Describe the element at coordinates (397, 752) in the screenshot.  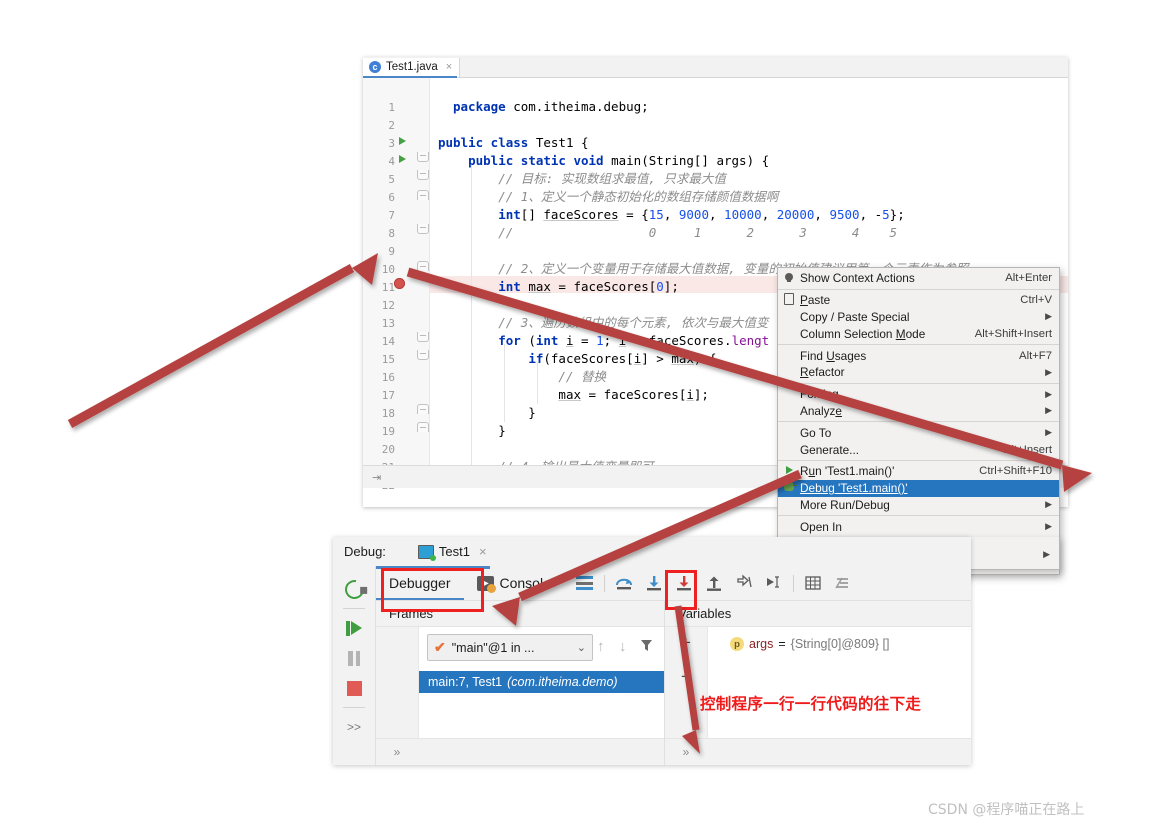
I see `expand-frames-icon: »` at that location.